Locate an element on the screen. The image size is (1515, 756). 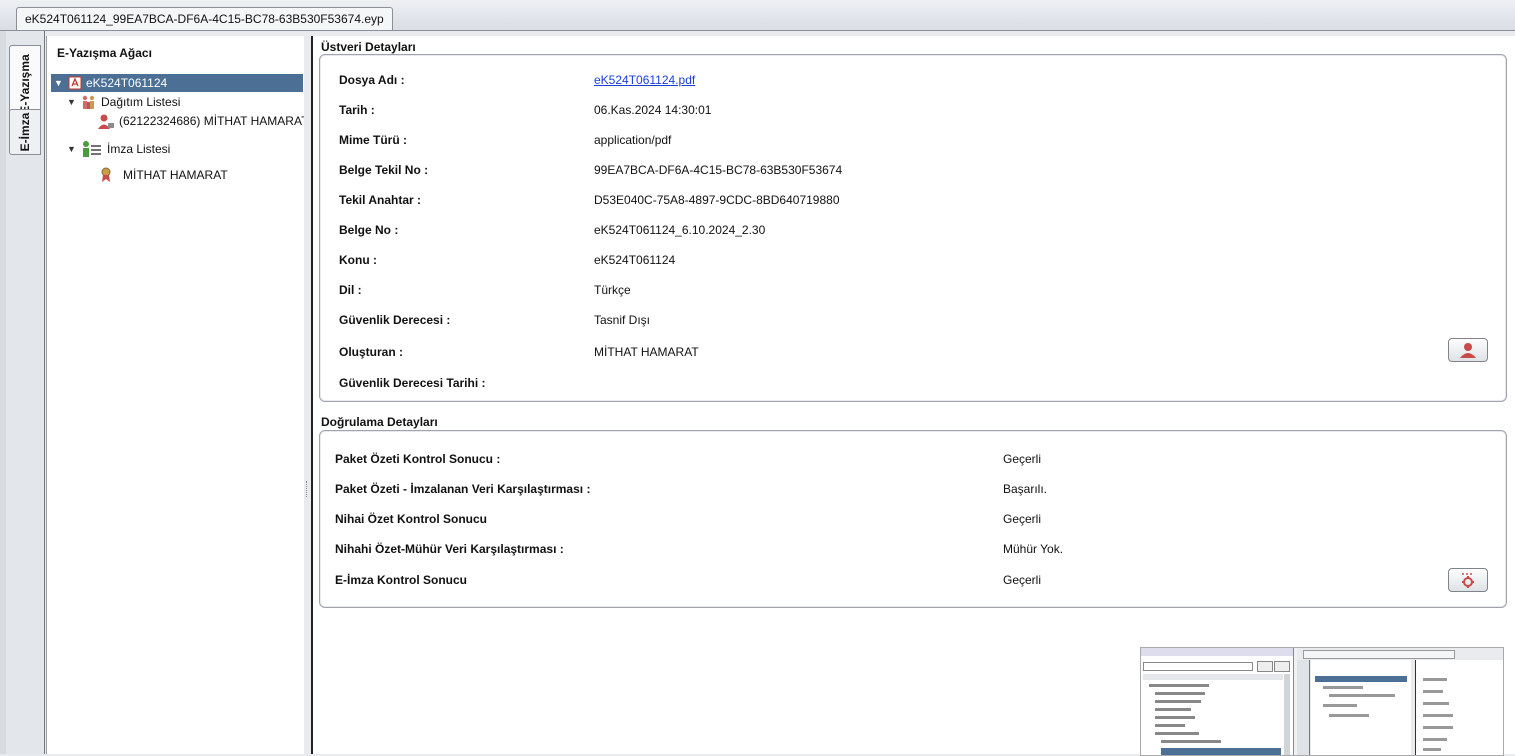
window-preview-thumbnail is located at coordinates (1322, 701).